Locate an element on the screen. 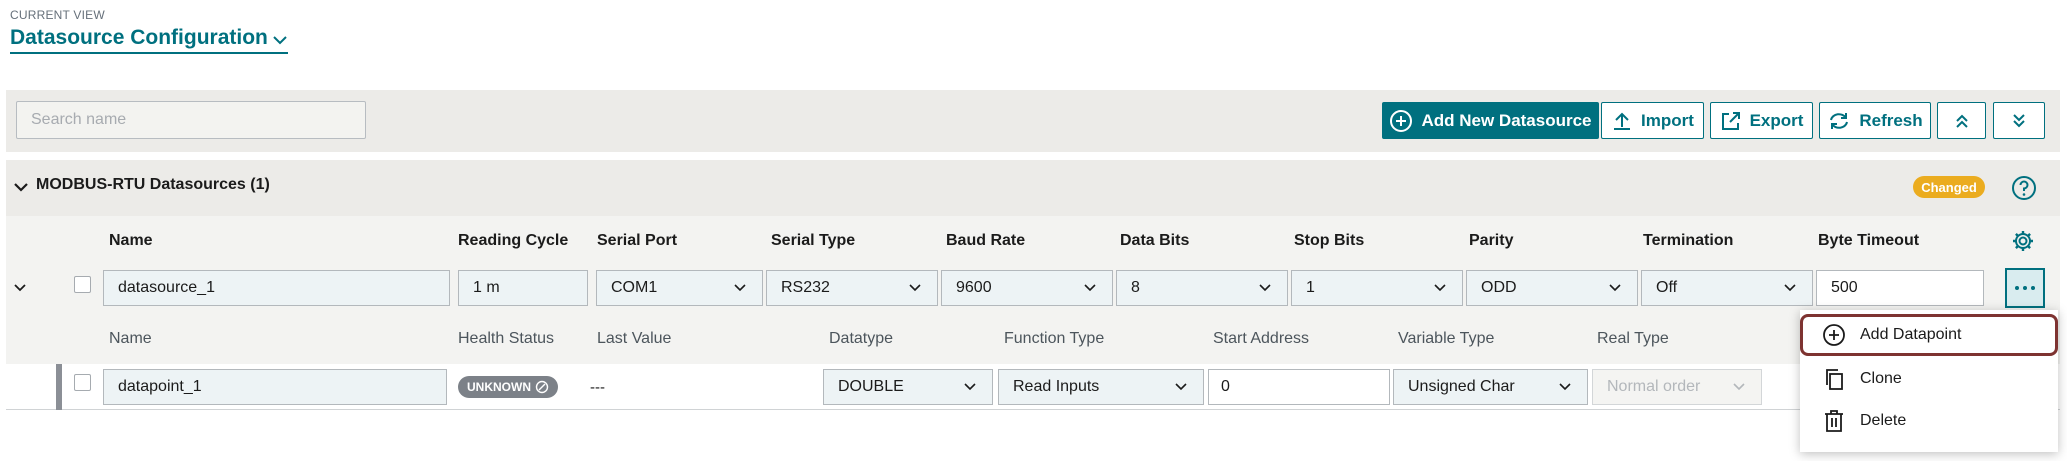 The image size is (2067, 461). stop-bits-value: 1 is located at coordinates (1310, 287).